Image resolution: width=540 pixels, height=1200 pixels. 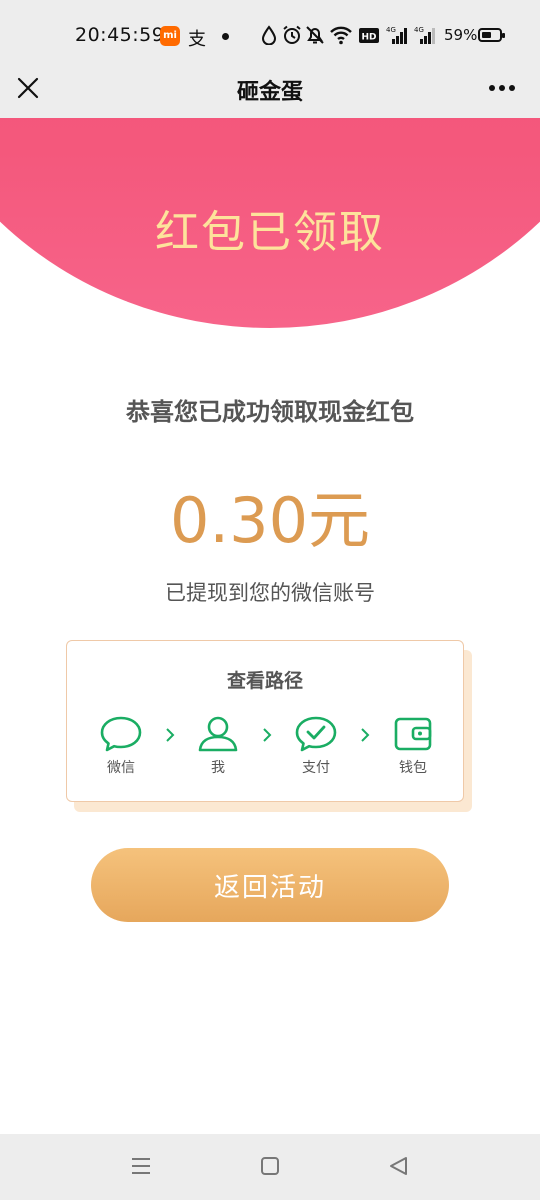 What do you see at coordinates (270, 232) in the screenshot?
I see `banner-title: 红包已领取` at bounding box center [270, 232].